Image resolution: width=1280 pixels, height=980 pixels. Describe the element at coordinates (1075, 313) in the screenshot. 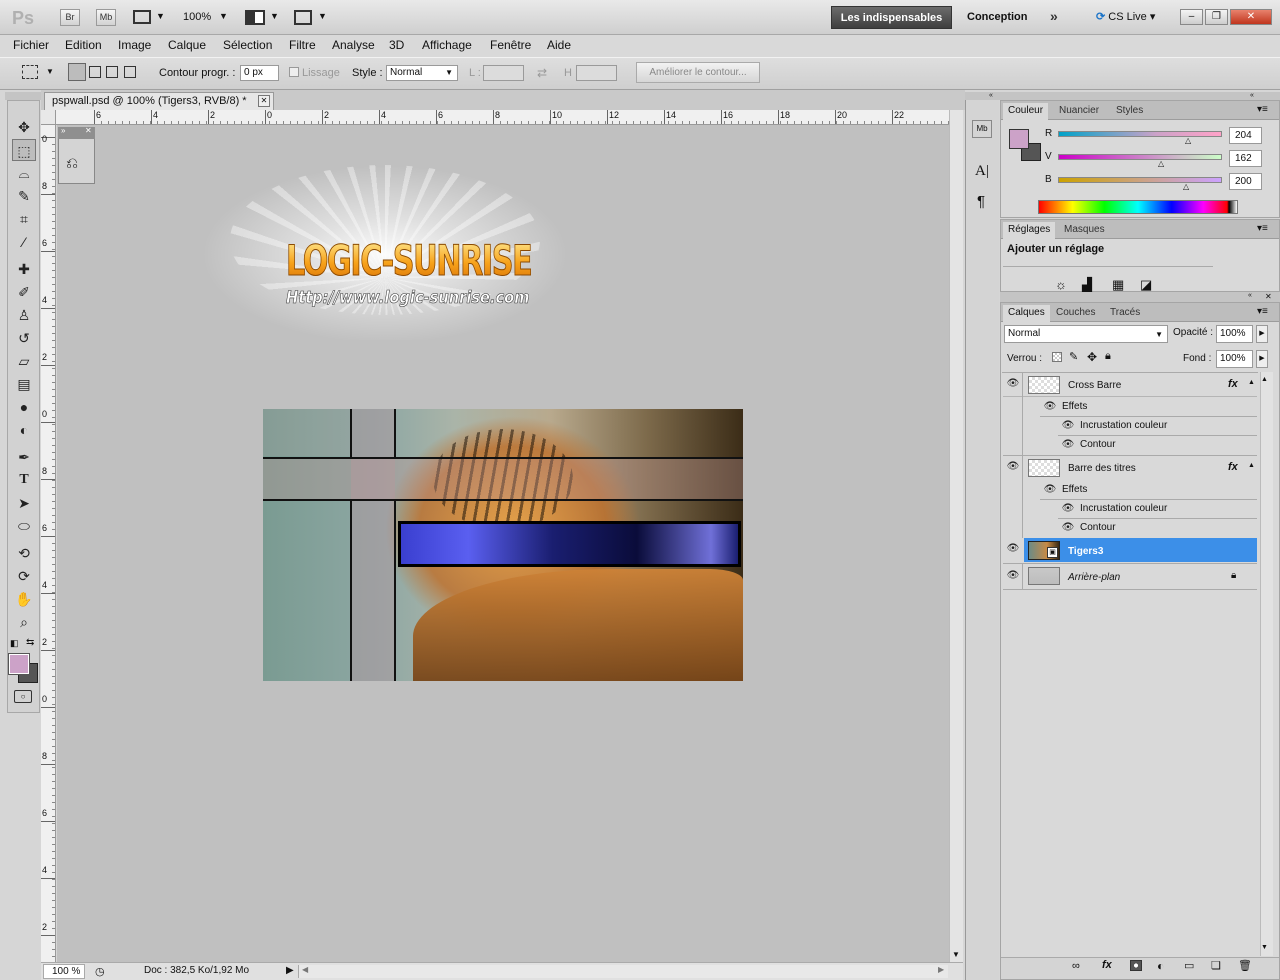

I see `tab-couches: Couches` at that location.